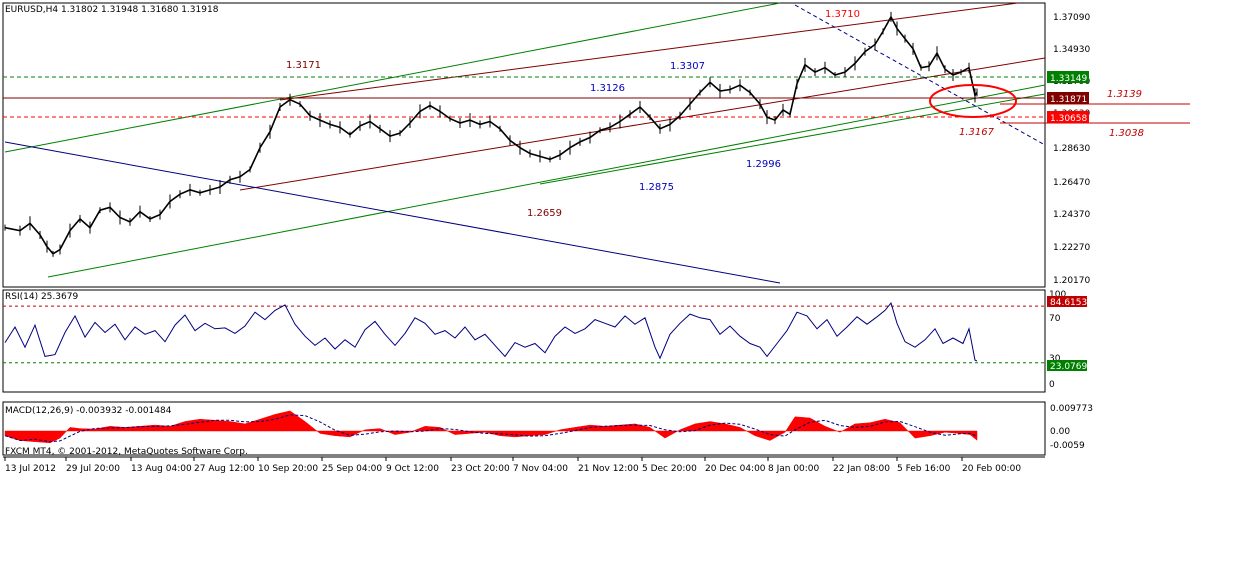 Image resolution: width=1240 pixels, height=583 pixels. Describe the element at coordinates (1060, 432) in the screenshot. I see `macd-tick-label: 0.00` at that location.